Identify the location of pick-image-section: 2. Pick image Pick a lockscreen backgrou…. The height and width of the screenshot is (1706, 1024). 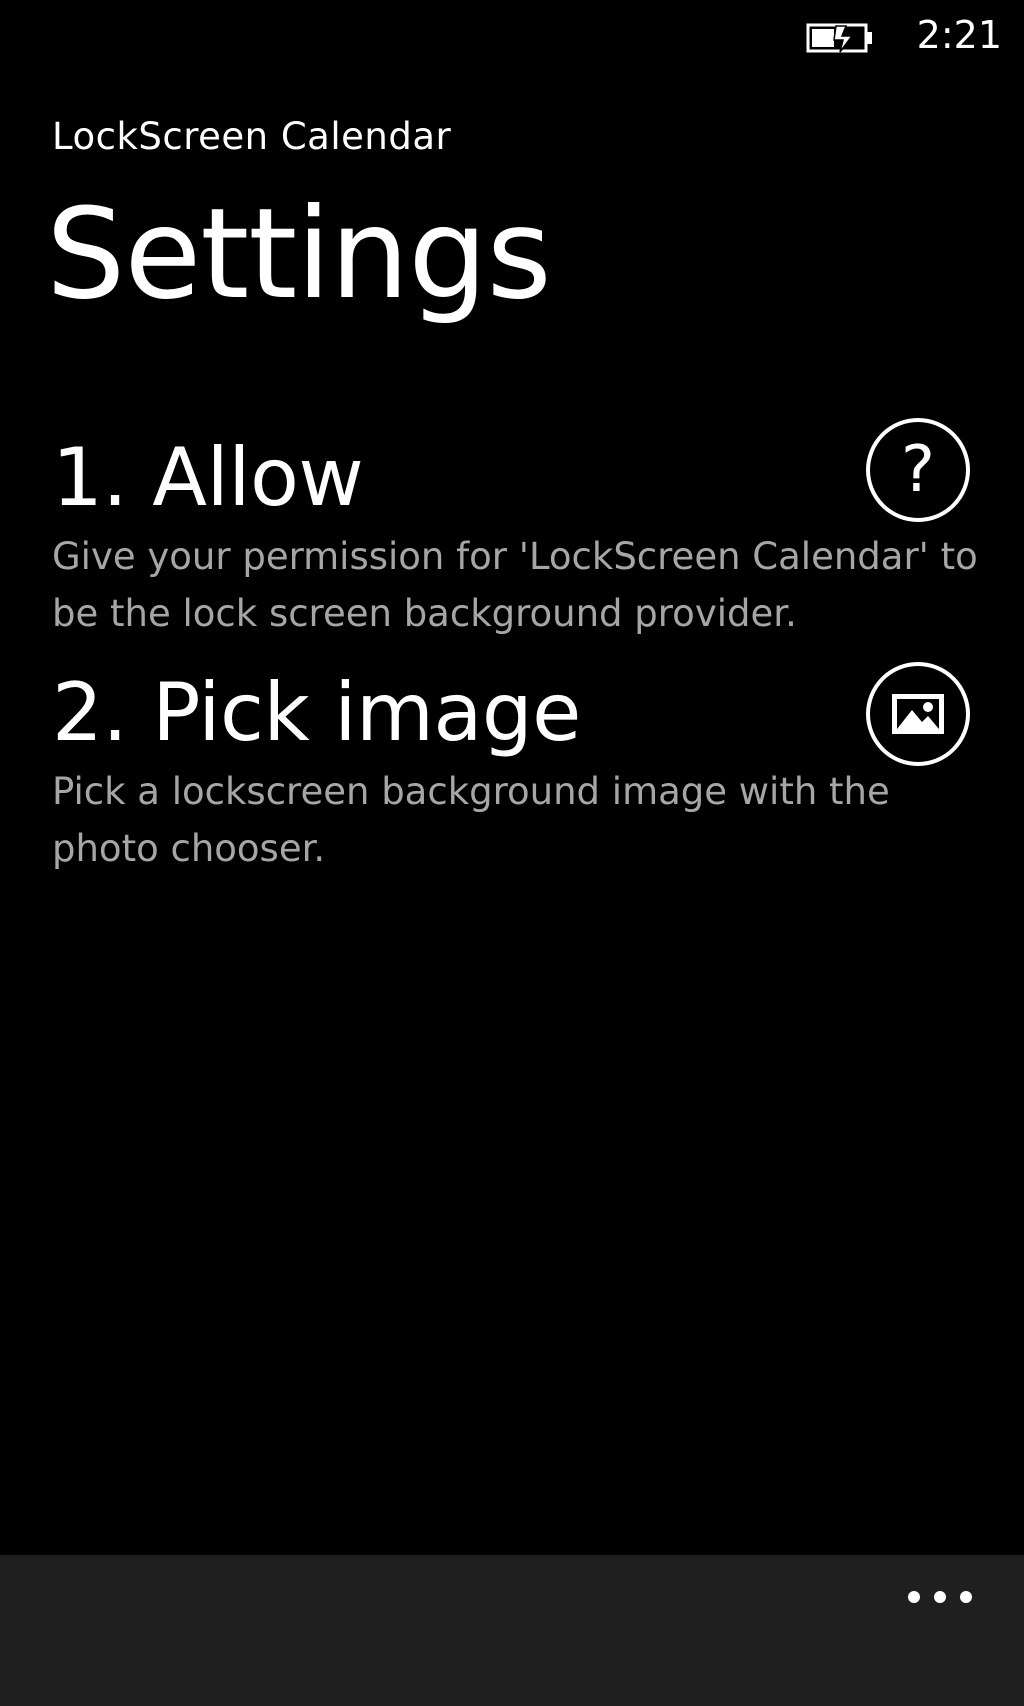
(522, 771).